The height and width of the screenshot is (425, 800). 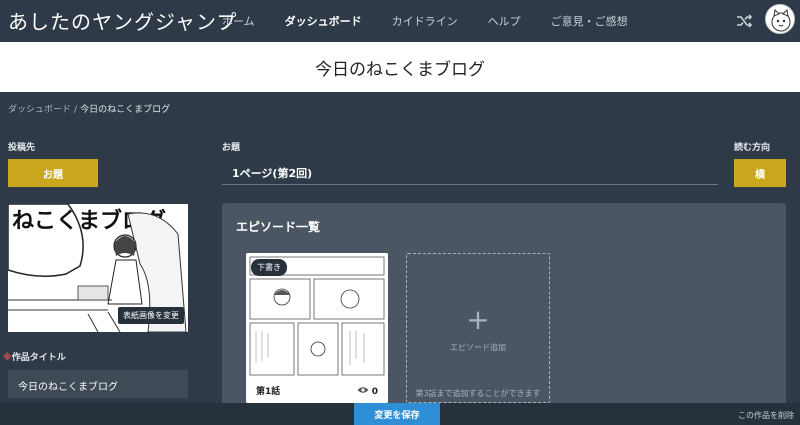 What do you see at coordinates (478, 393) in the screenshot?
I see `add-episode-note: 第3話まで追加することができます` at bounding box center [478, 393].